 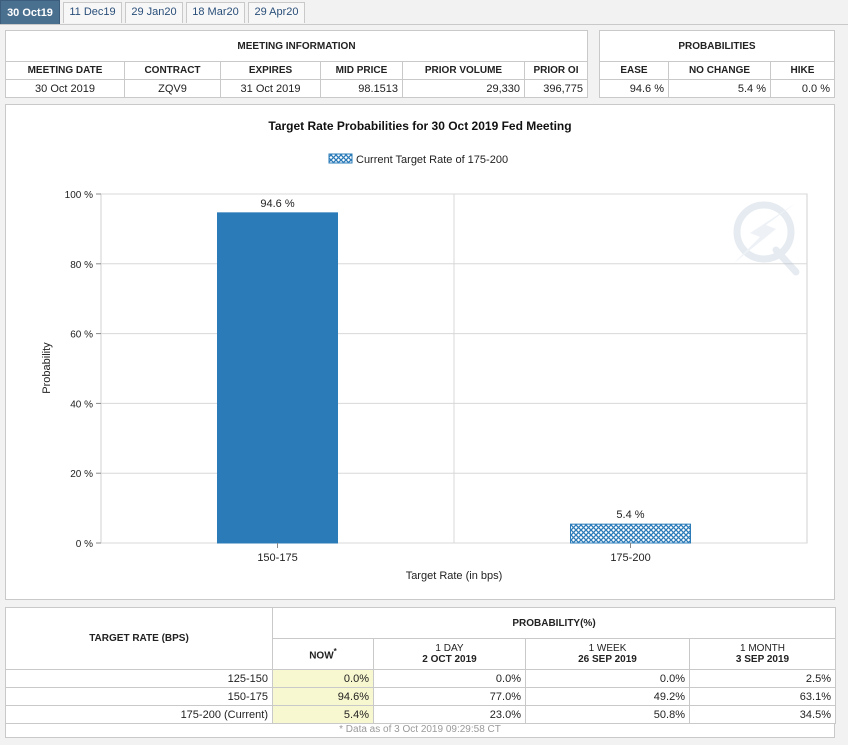 What do you see at coordinates (81, 265) in the screenshot?
I see `y-tick-label: 80 %` at bounding box center [81, 265].